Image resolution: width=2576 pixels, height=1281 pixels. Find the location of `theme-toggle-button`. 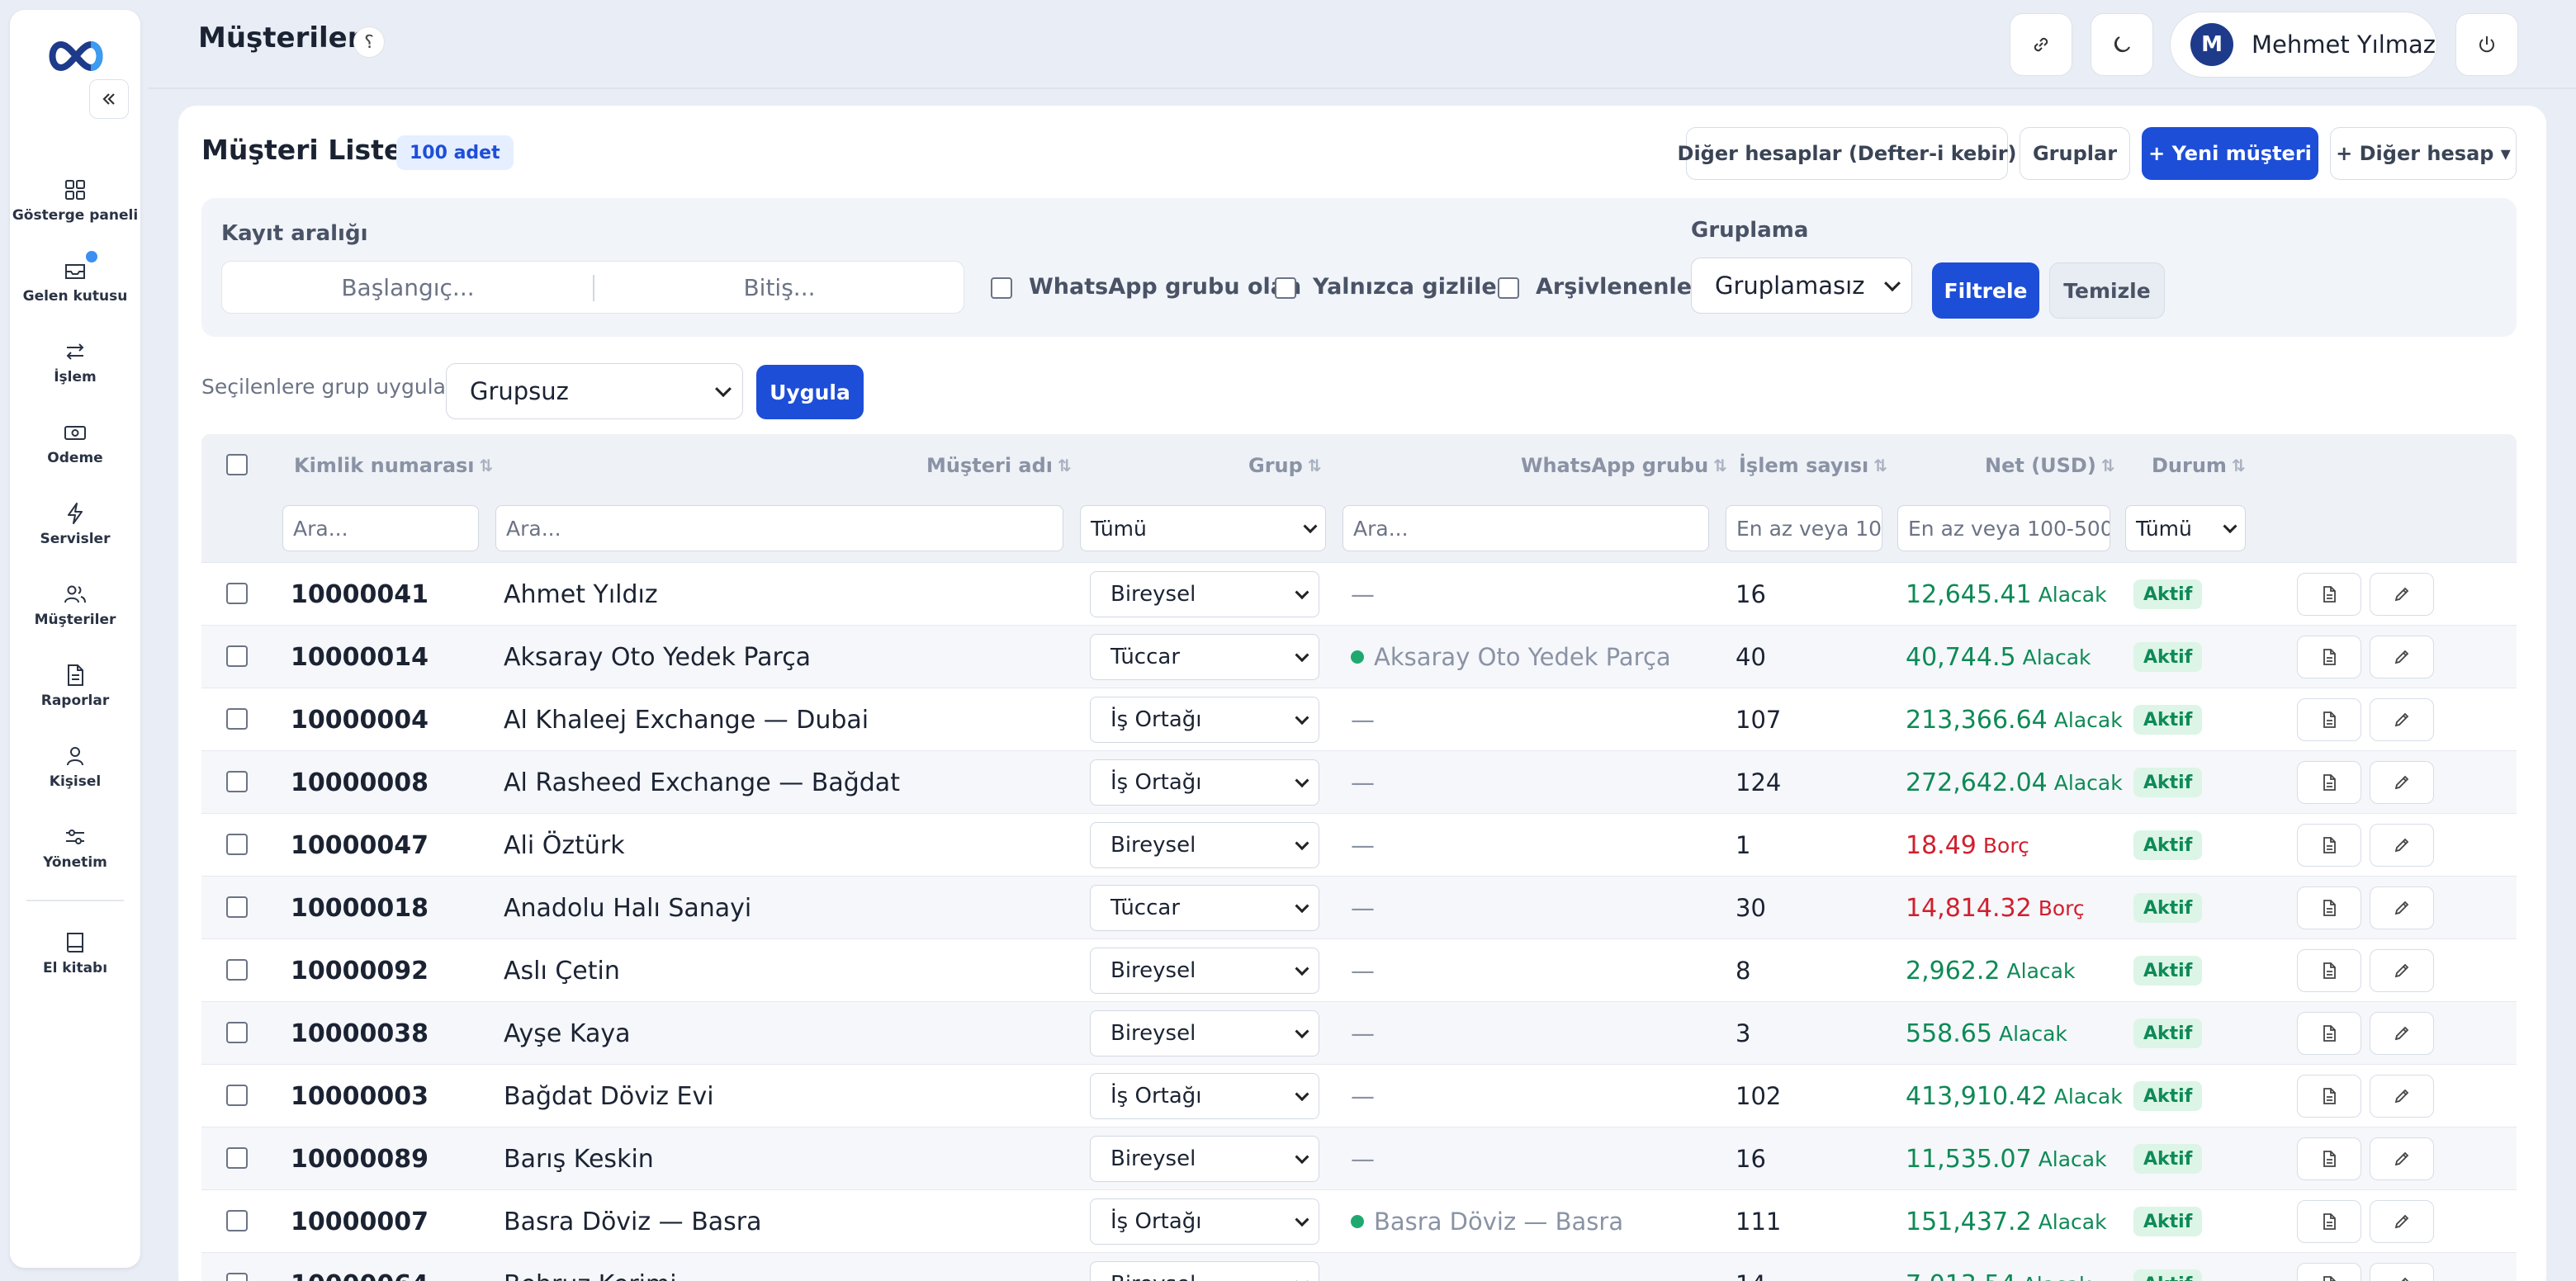

theme-toggle-button is located at coordinates (2122, 44).